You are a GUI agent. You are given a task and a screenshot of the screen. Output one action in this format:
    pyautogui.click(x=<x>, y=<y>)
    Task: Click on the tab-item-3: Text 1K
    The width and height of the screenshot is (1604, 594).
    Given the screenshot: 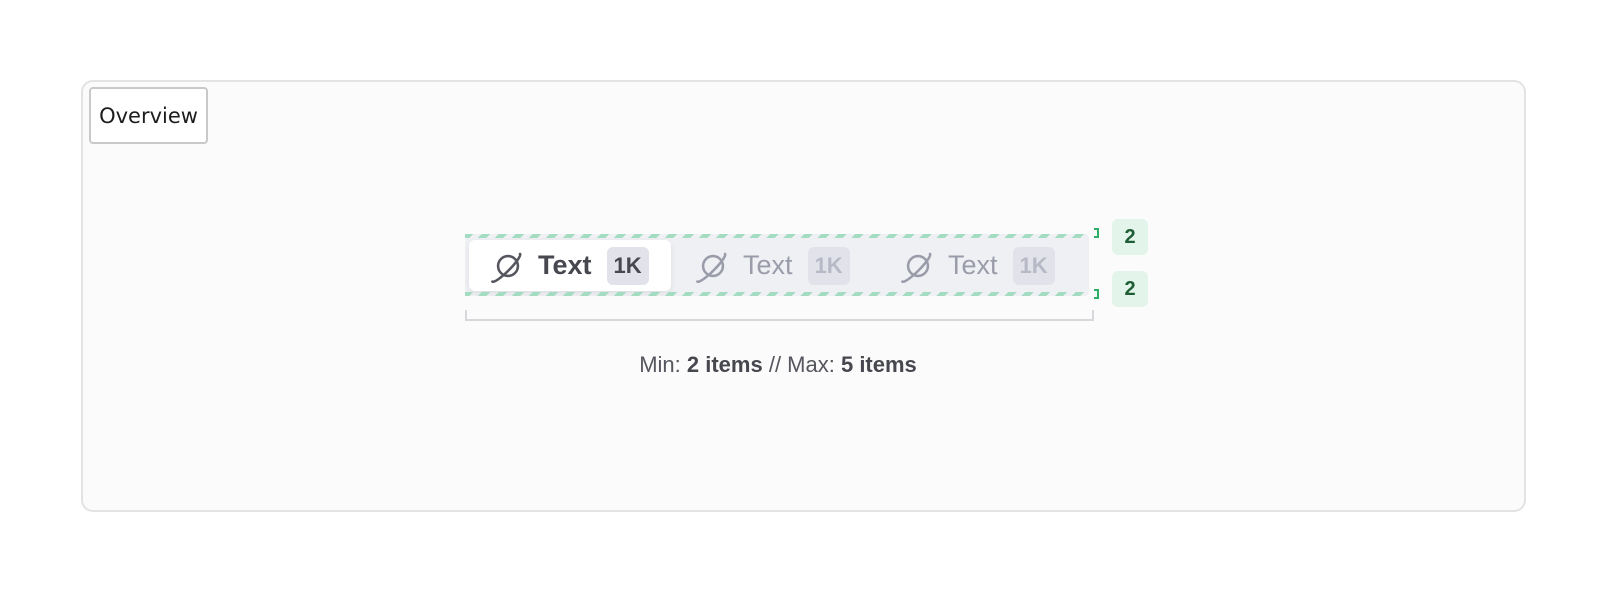 What is the action you would take?
    pyautogui.click(x=980, y=265)
    